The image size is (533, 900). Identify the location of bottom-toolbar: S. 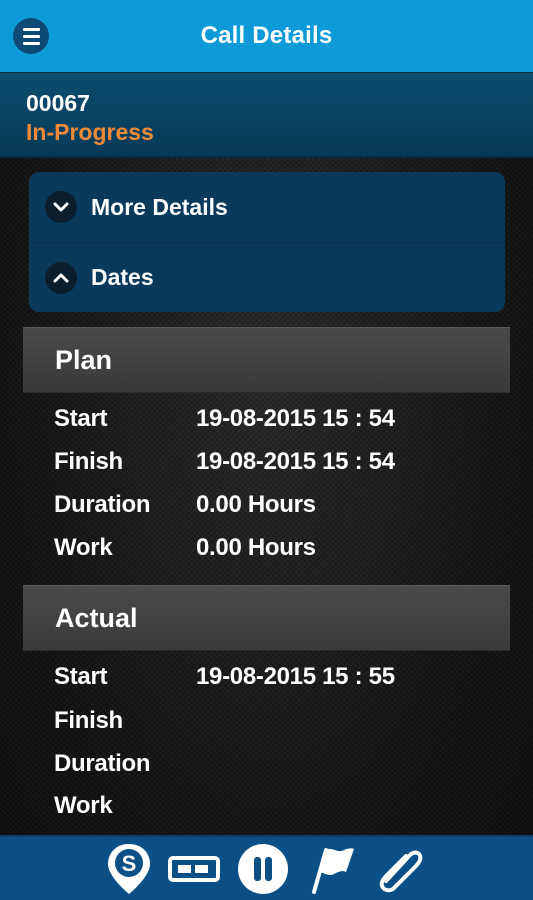
(266, 867).